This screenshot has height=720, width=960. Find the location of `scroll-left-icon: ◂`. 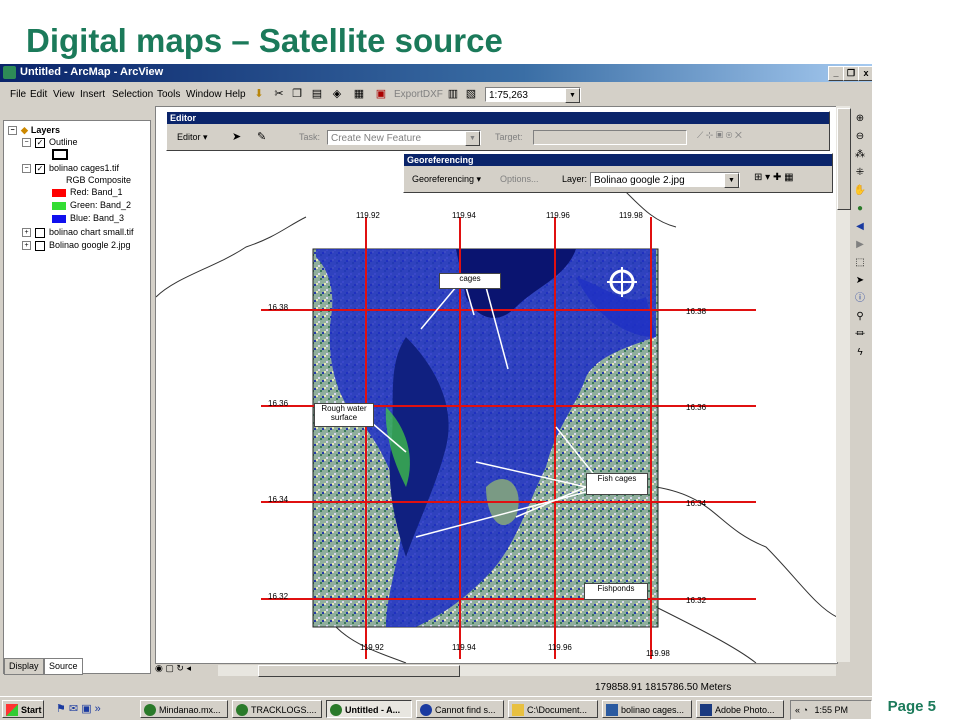

scroll-left-icon: ◂ is located at coordinates (188, 668).